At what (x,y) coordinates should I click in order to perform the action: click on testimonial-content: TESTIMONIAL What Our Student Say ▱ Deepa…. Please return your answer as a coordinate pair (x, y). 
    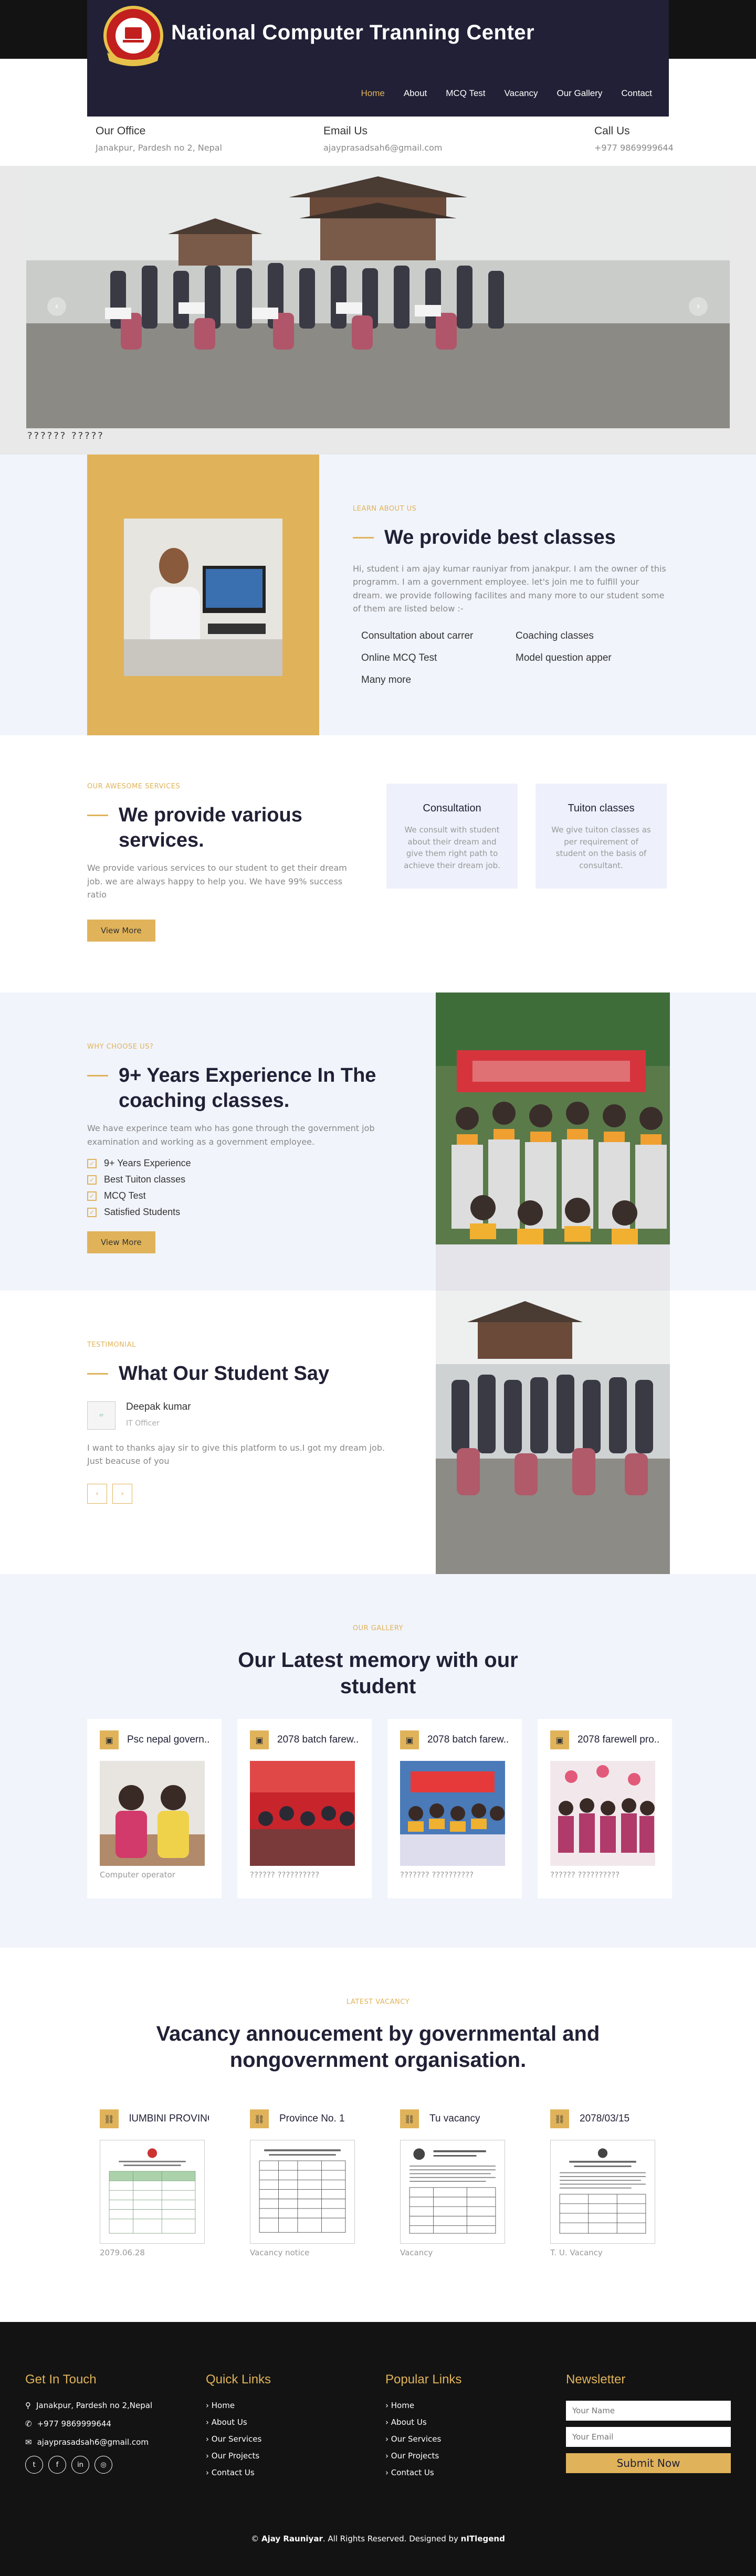
    Looking at the image, I should click on (242, 1422).